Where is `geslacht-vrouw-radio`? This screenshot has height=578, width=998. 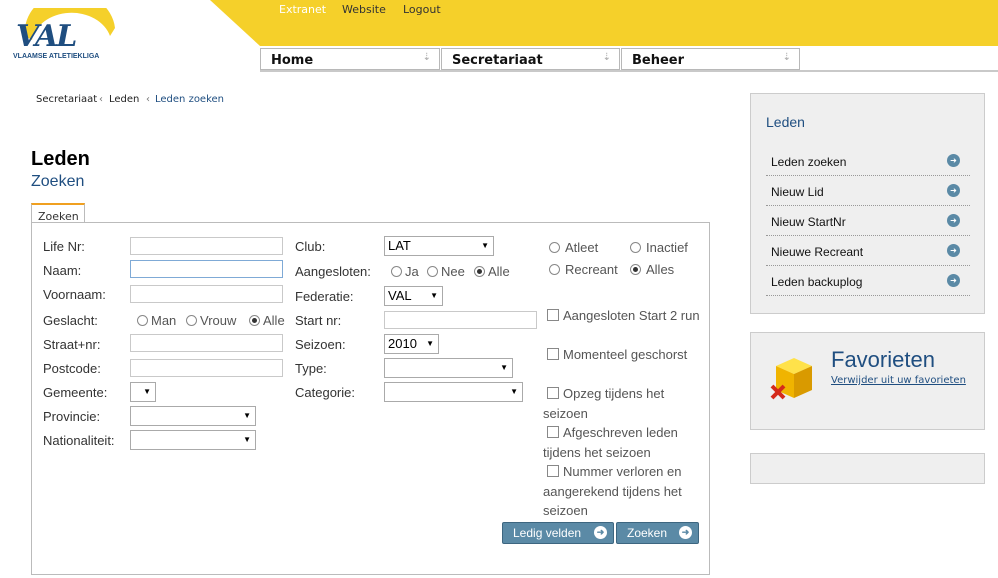 geslacht-vrouw-radio is located at coordinates (191, 320).